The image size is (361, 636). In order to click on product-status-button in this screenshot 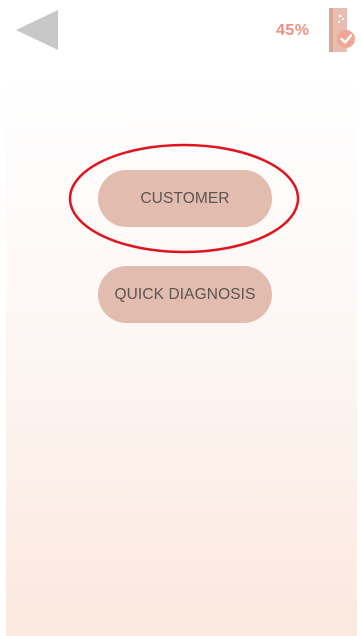, I will do `click(342, 30)`.